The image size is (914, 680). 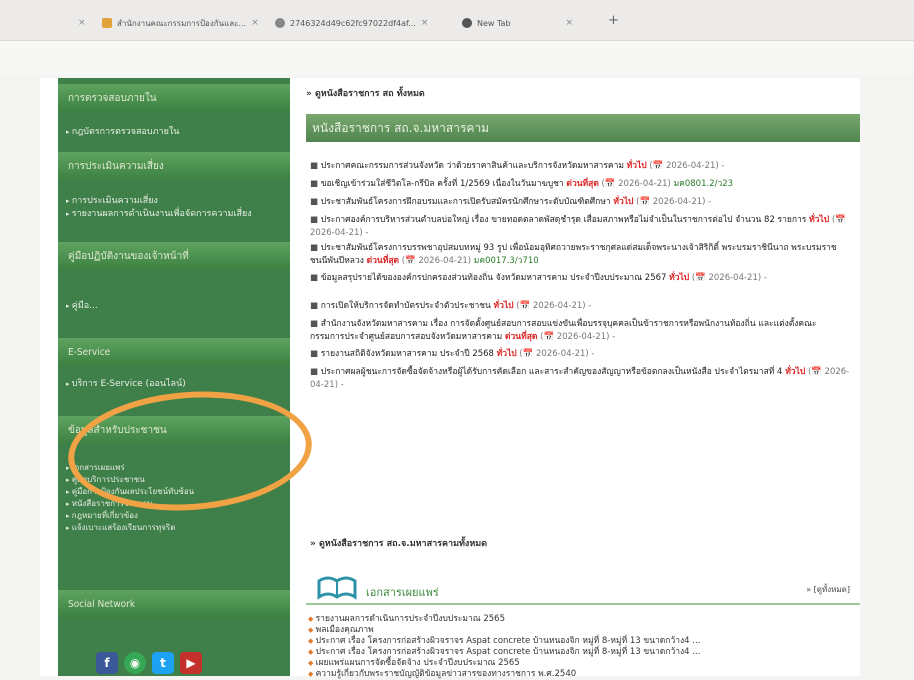 I want to click on sidebar-item-risk-assessment: การประเมินความเสี่ยง, so click(x=112, y=201).